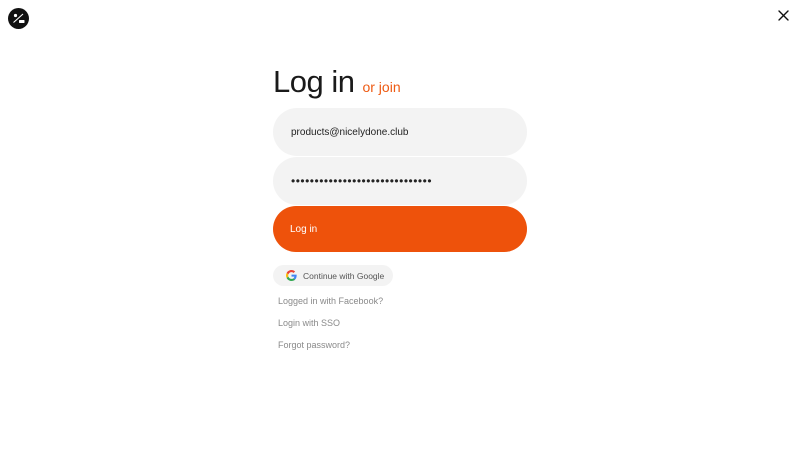 The height and width of the screenshot is (470, 800). Describe the element at coordinates (350, 132) in the screenshot. I see `email-value: products@nicelydone.club` at that location.